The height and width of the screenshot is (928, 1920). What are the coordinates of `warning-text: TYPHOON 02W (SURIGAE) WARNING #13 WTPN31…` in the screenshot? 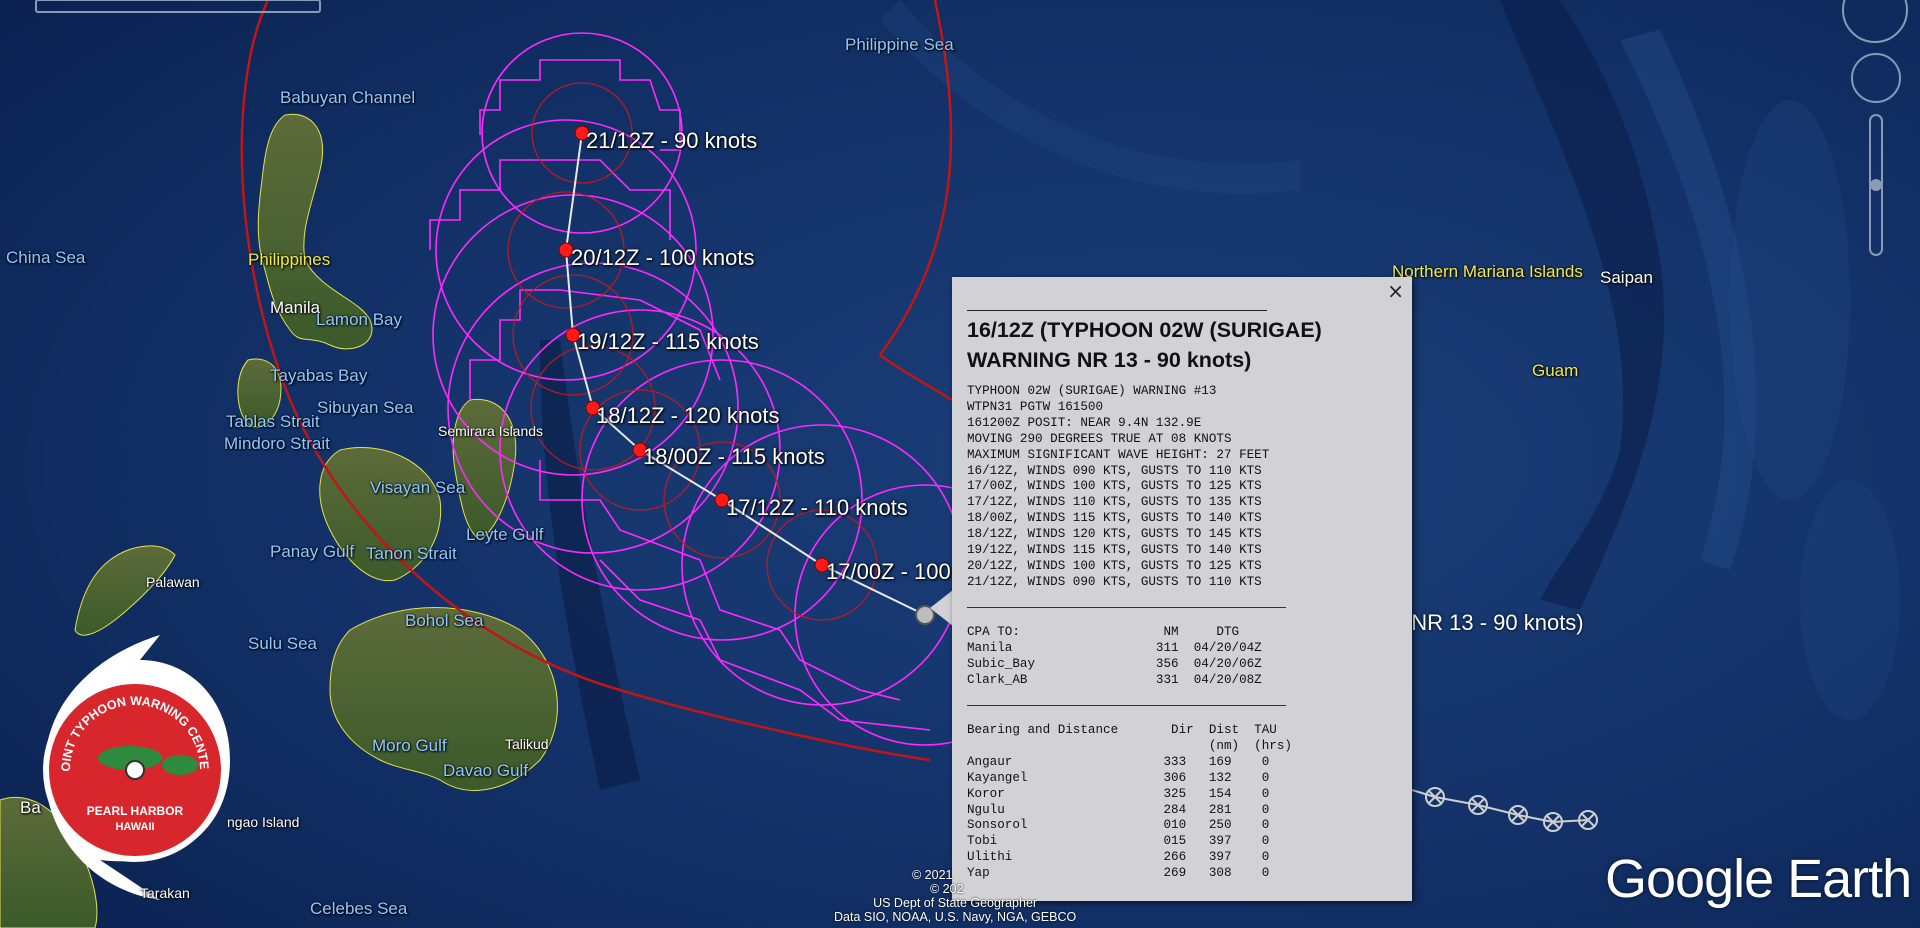 It's located at (1118, 486).